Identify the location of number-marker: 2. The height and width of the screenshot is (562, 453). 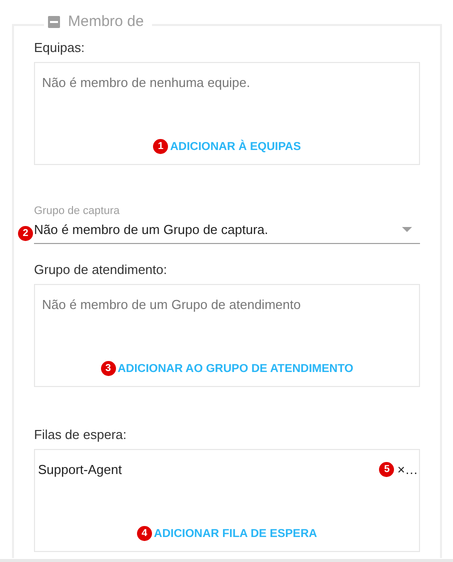
(25, 233).